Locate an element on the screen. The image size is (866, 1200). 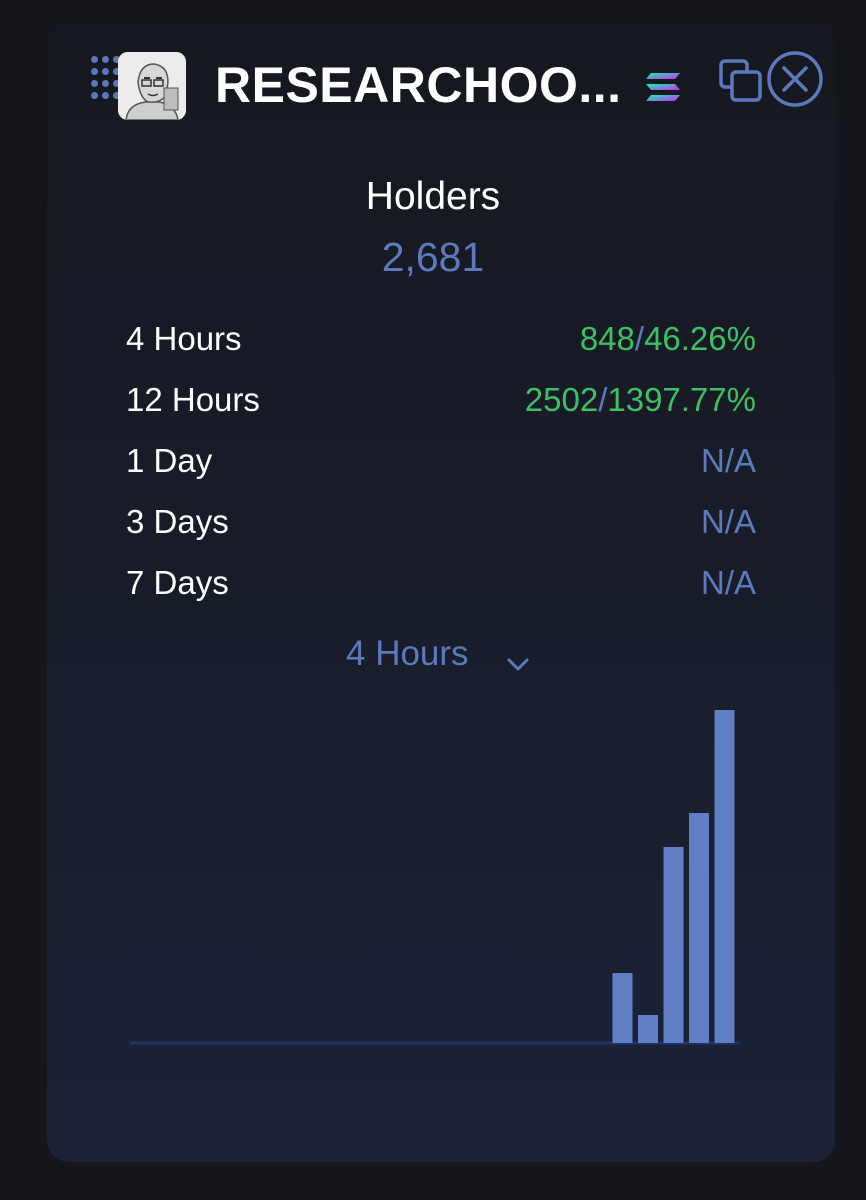
stat-label: 12 Hours is located at coordinates (193, 399).